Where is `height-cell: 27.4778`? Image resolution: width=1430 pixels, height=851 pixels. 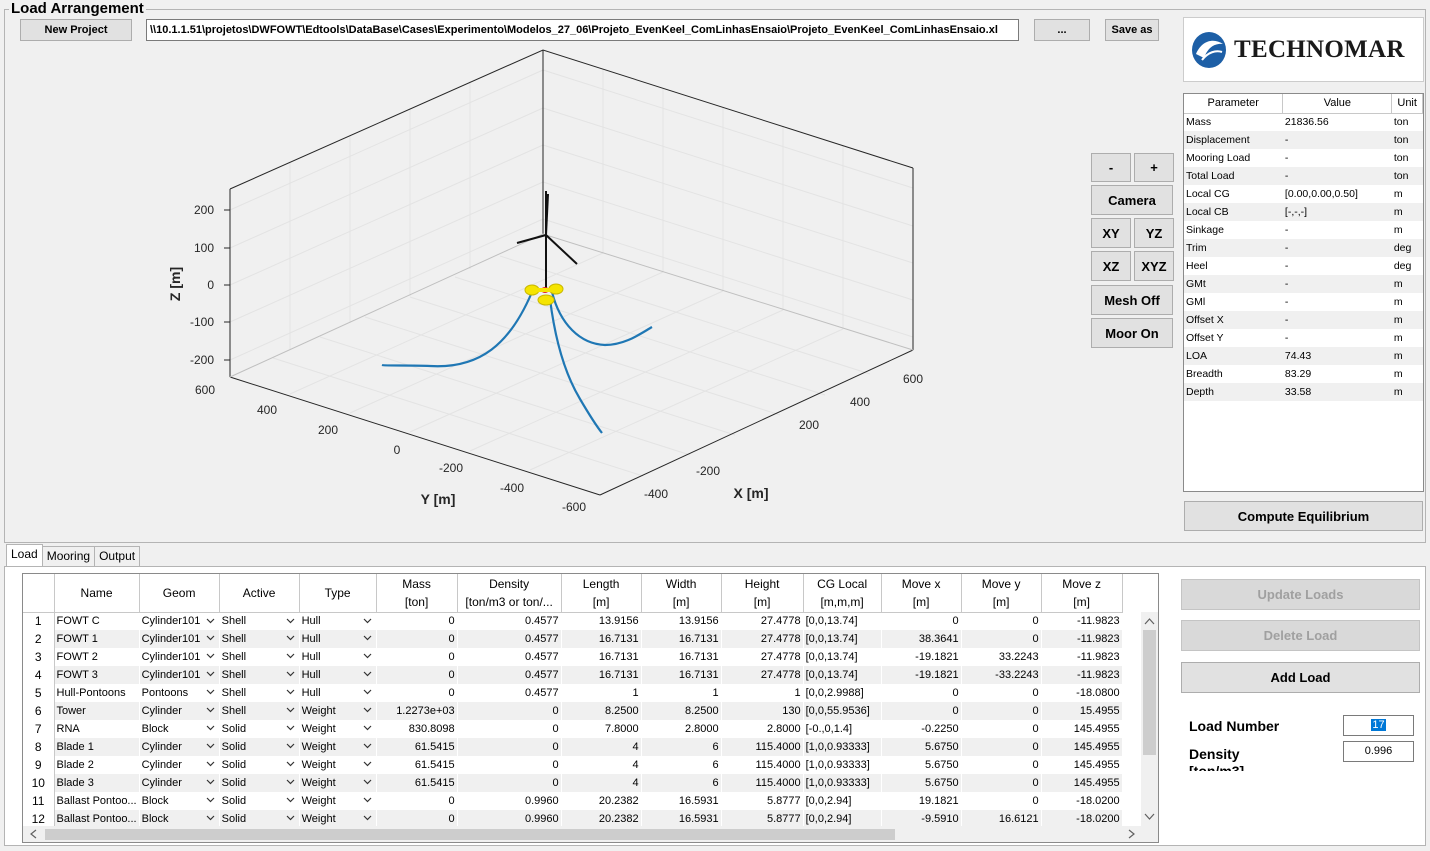
height-cell: 27.4778 is located at coordinates (762, 639).